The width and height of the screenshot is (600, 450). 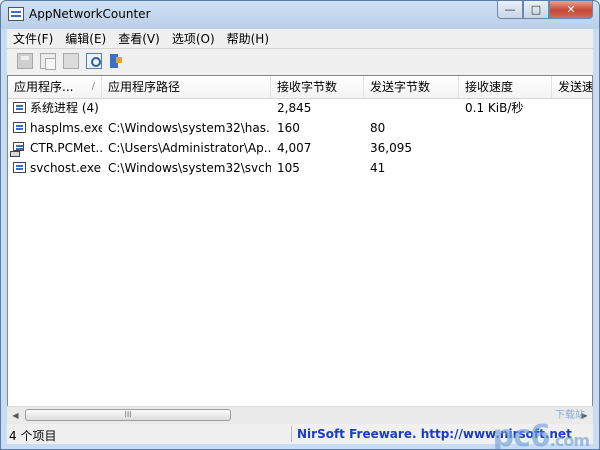 I want to click on cell-sent-bytes: 80, so click(x=378, y=128).